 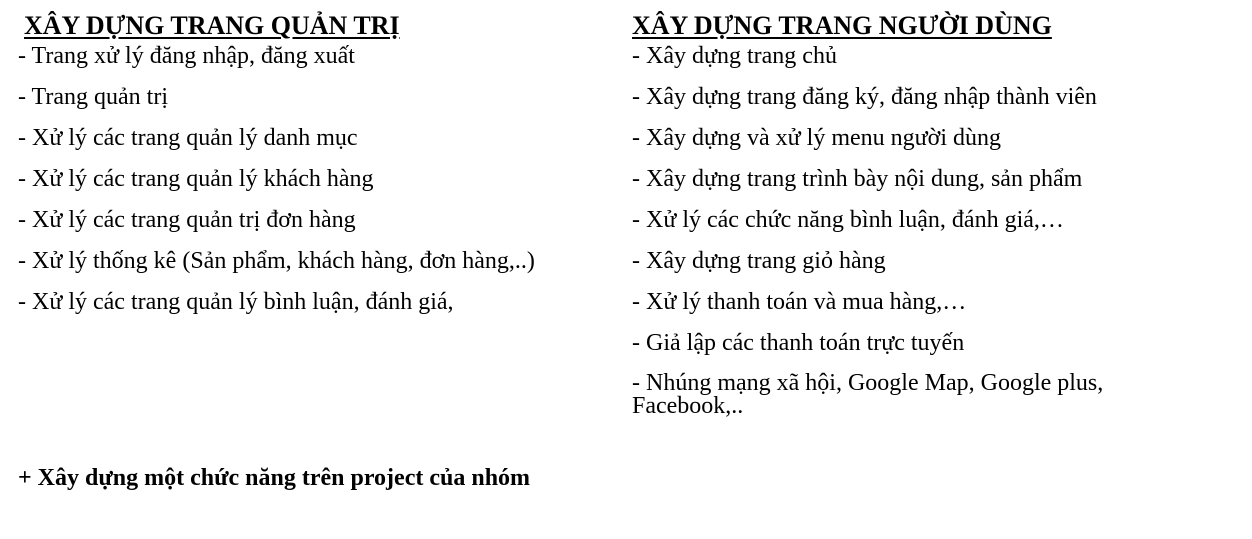 What do you see at coordinates (759, 261) in the screenshot?
I see `user-task-item: - Xây dựng trang giỏ hàng` at bounding box center [759, 261].